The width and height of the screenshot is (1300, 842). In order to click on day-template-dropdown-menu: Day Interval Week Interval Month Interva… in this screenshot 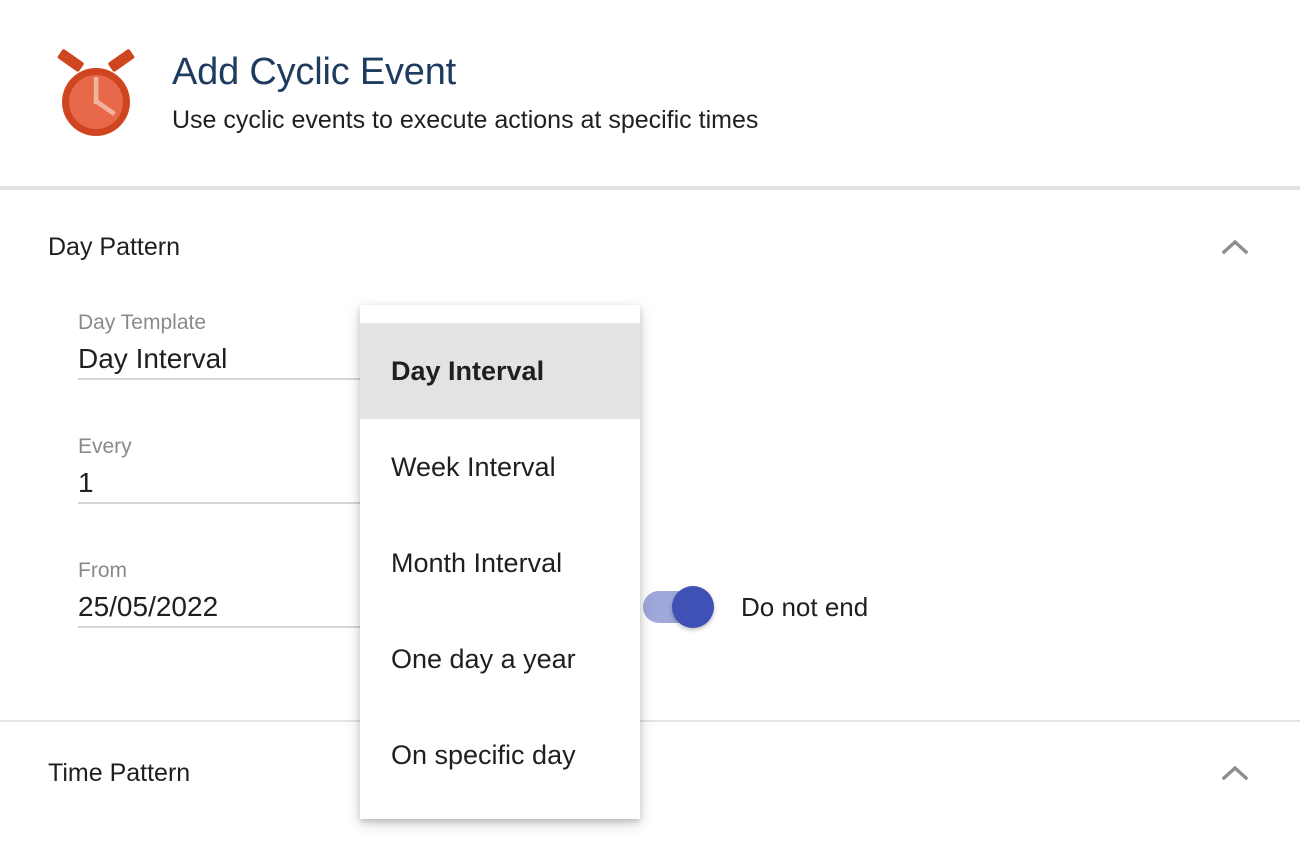, I will do `click(500, 562)`.